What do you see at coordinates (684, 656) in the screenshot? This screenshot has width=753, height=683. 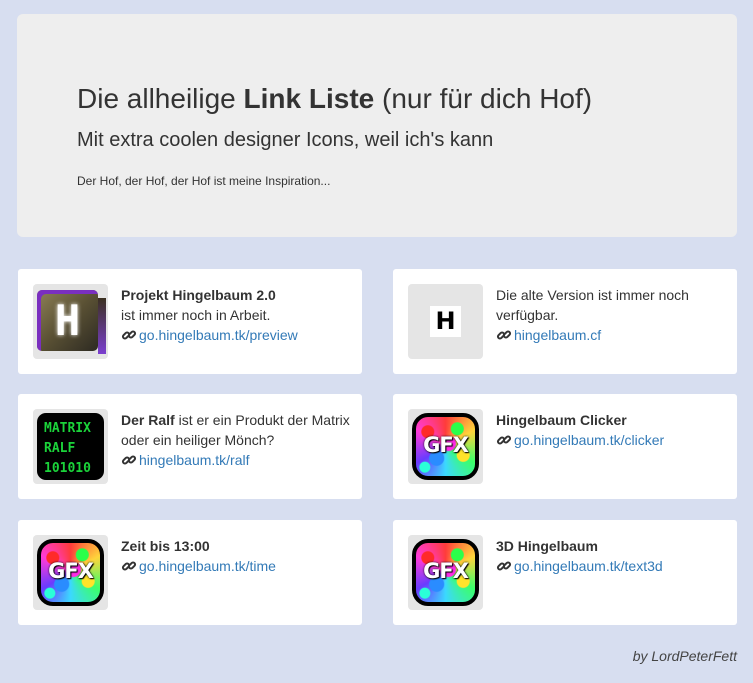 I see `footer-credit: by LordPeterFett` at bounding box center [684, 656].